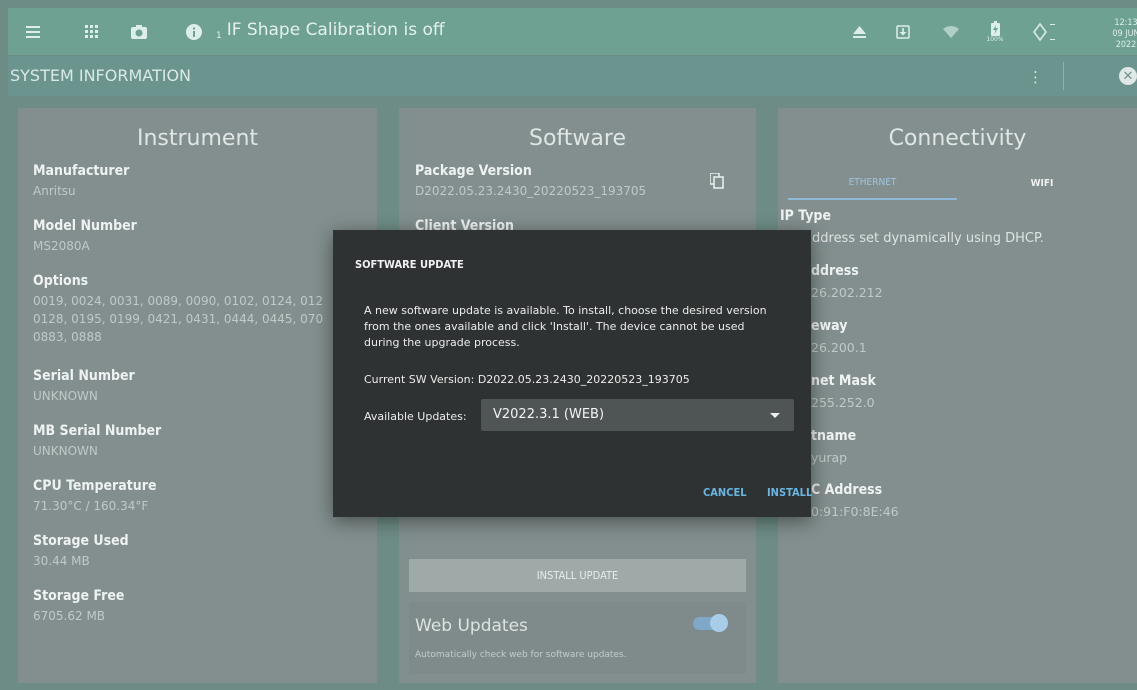  What do you see at coordinates (79, 596) in the screenshot?
I see `storage-free-label: Storage Free` at bounding box center [79, 596].